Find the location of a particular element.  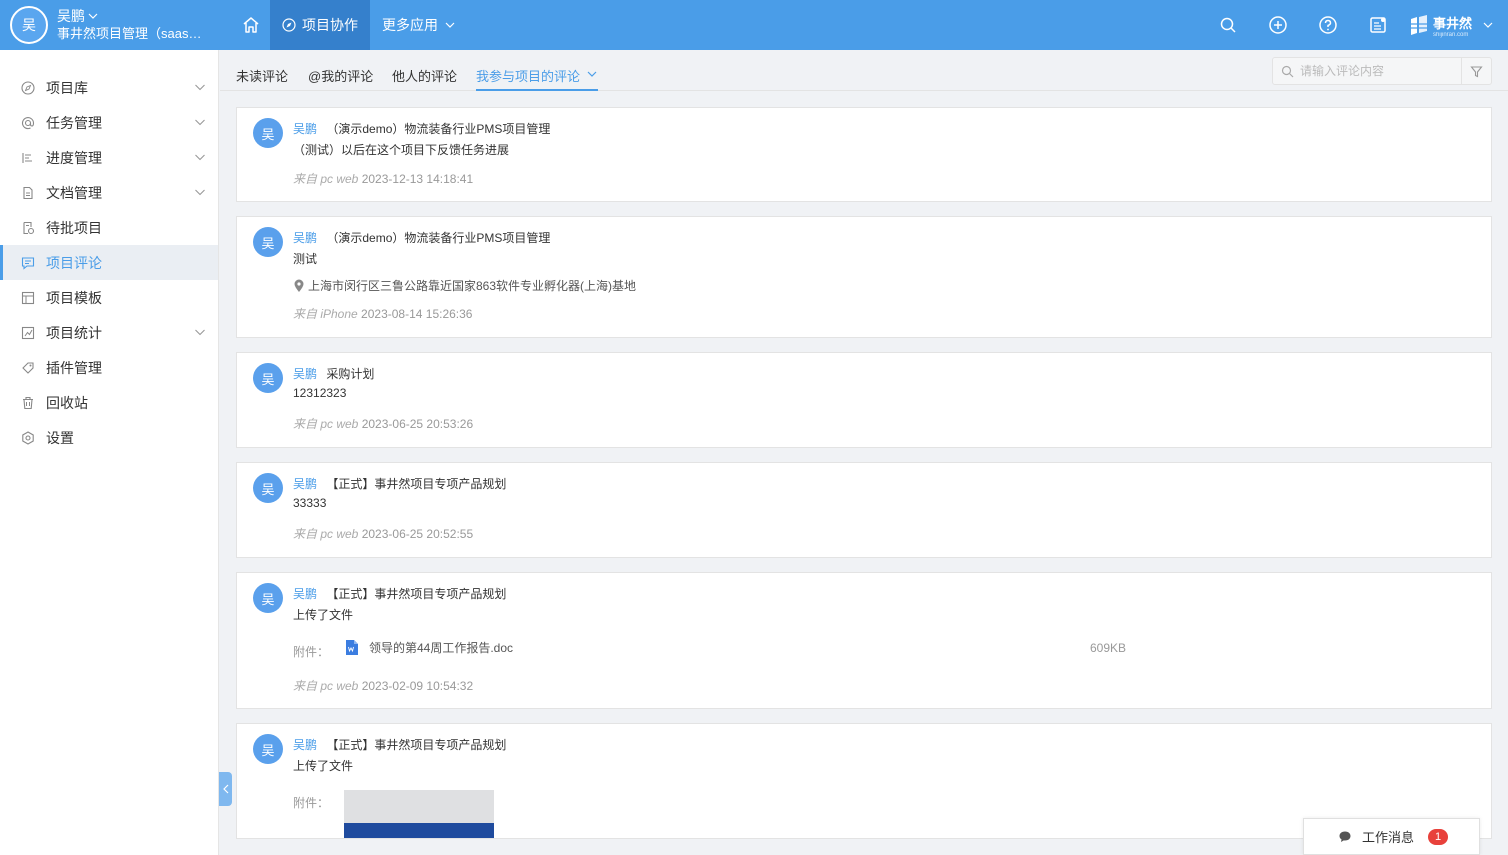

unread-count-badge: 1 is located at coordinates (1438, 836).